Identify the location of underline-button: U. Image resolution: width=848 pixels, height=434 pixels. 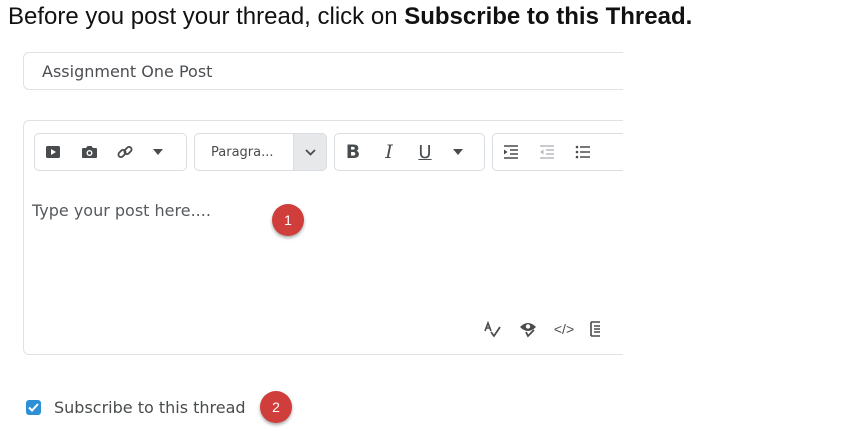
(425, 152).